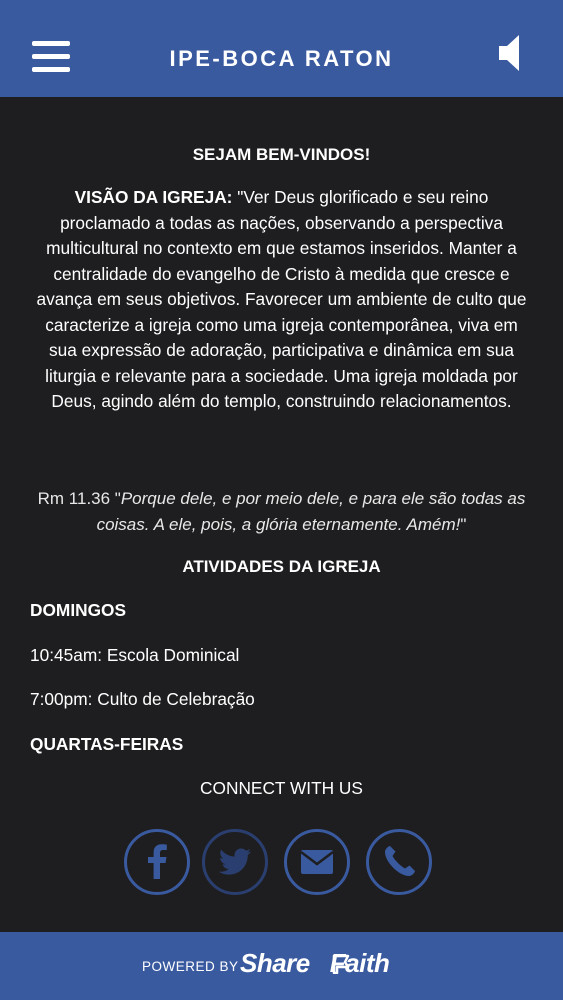 The image size is (563, 1000). I want to click on sunday-heading: DOMINGOS, so click(78, 610).